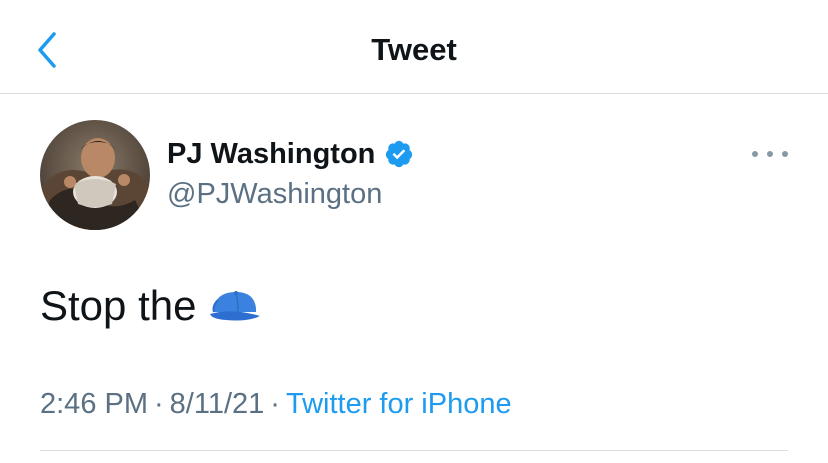  I want to click on author-handle: @PJWashington, so click(274, 194).